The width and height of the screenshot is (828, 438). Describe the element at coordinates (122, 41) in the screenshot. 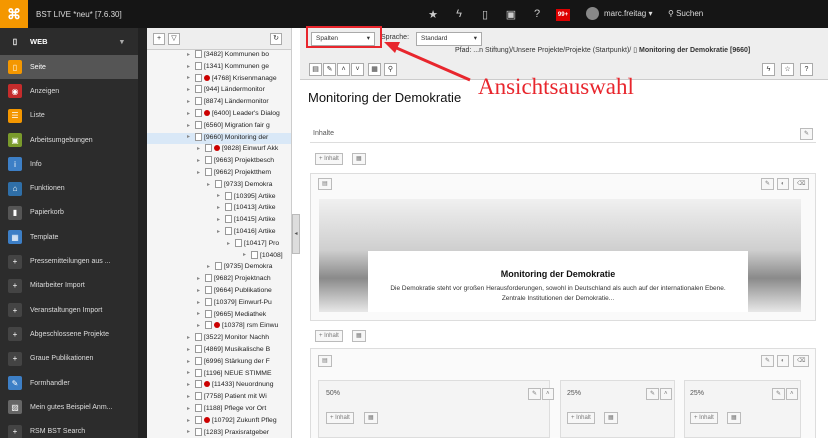

I see `chevron-down-icon: ▾` at that location.